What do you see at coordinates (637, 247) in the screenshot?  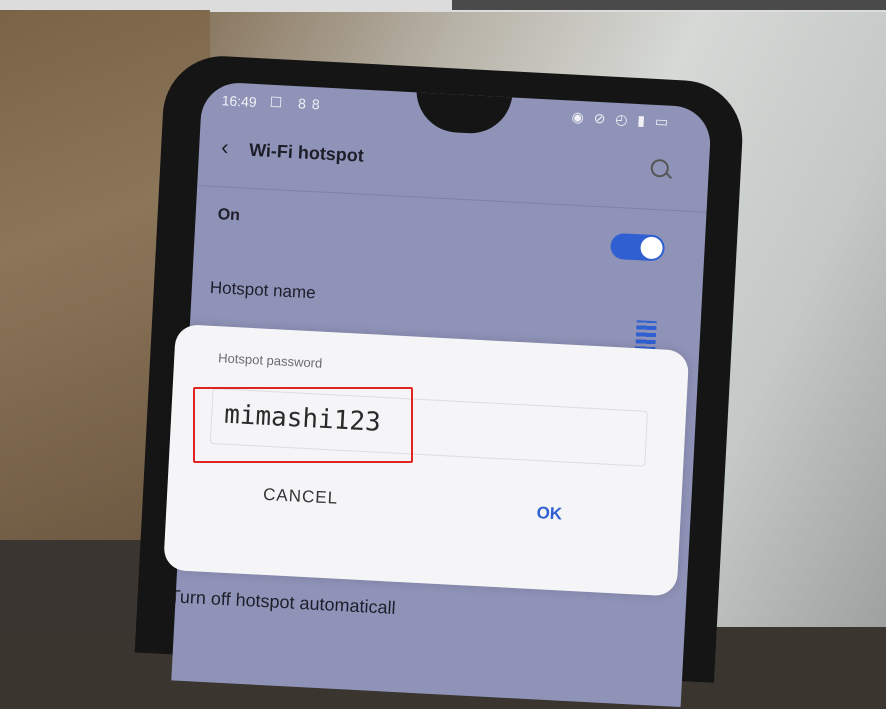 I see `hotspot-toggle` at bounding box center [637, 247].